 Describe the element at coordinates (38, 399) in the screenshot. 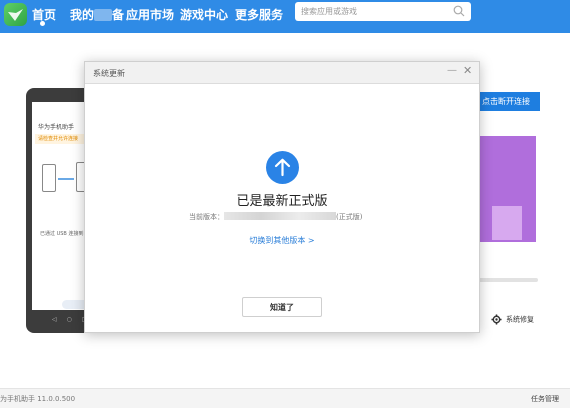

I see `app-version: 为手机助手 11.0.0.500` at that location.